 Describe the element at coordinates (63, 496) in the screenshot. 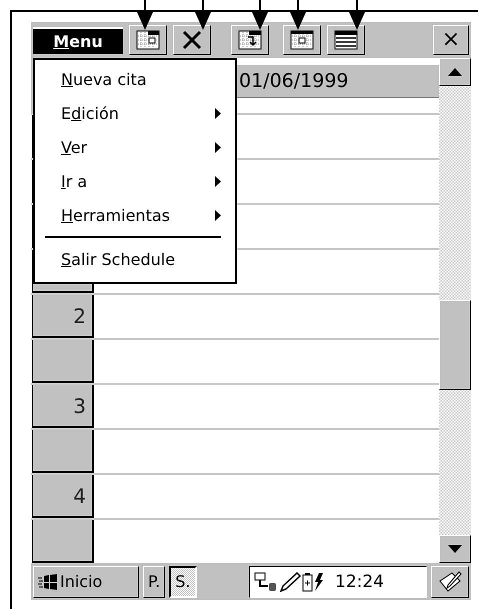

I see `hour-label: 4` at that location.